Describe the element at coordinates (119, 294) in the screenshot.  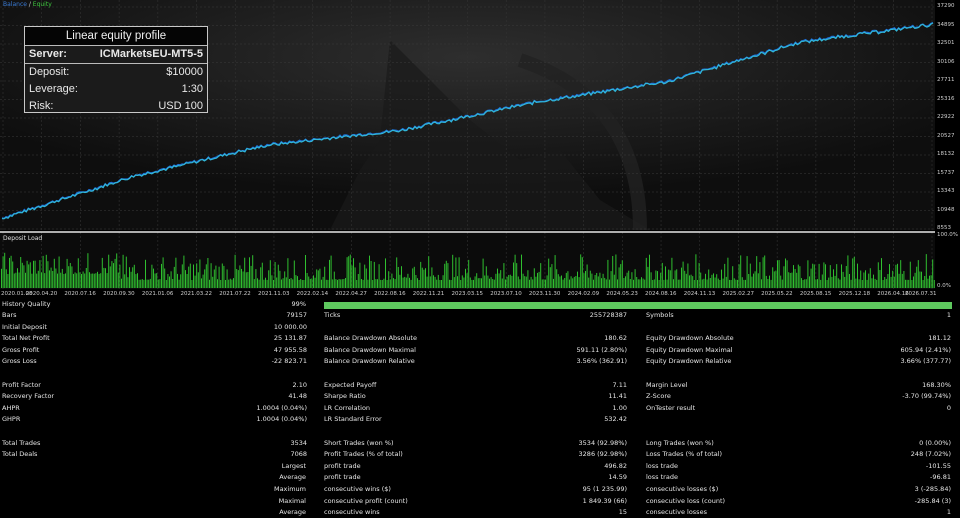
I see `x-tick-label: 2020.09.30` at that location.